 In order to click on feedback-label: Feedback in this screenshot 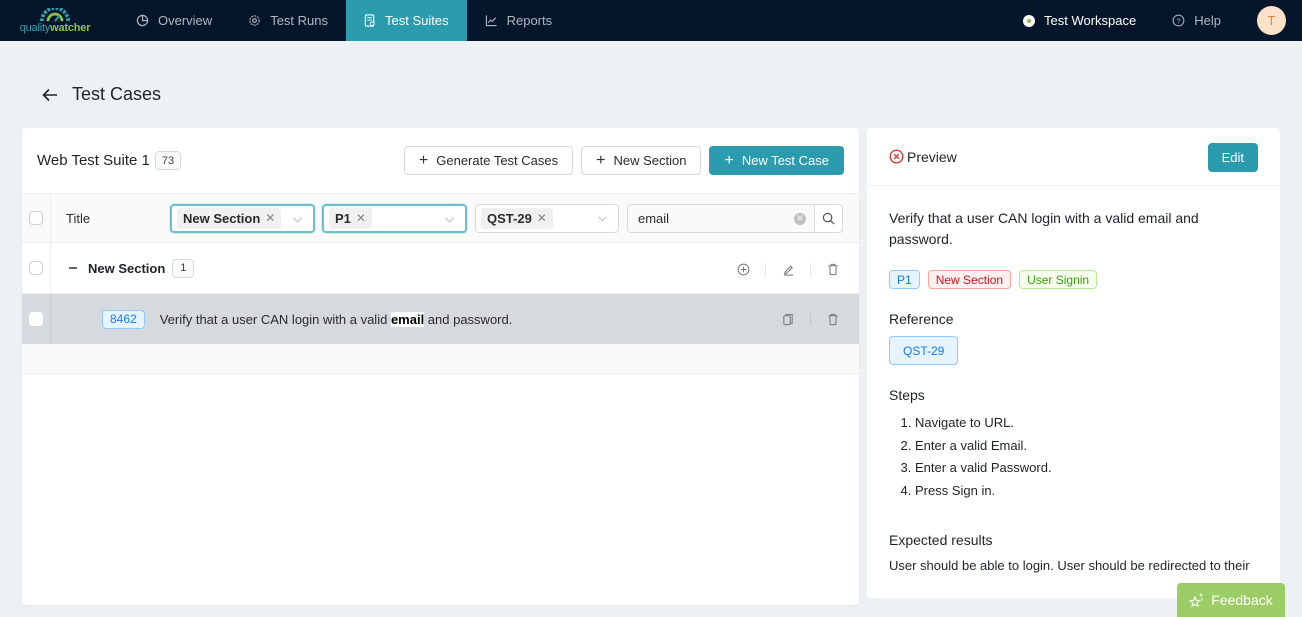, I will do `click(1242, 600)`.